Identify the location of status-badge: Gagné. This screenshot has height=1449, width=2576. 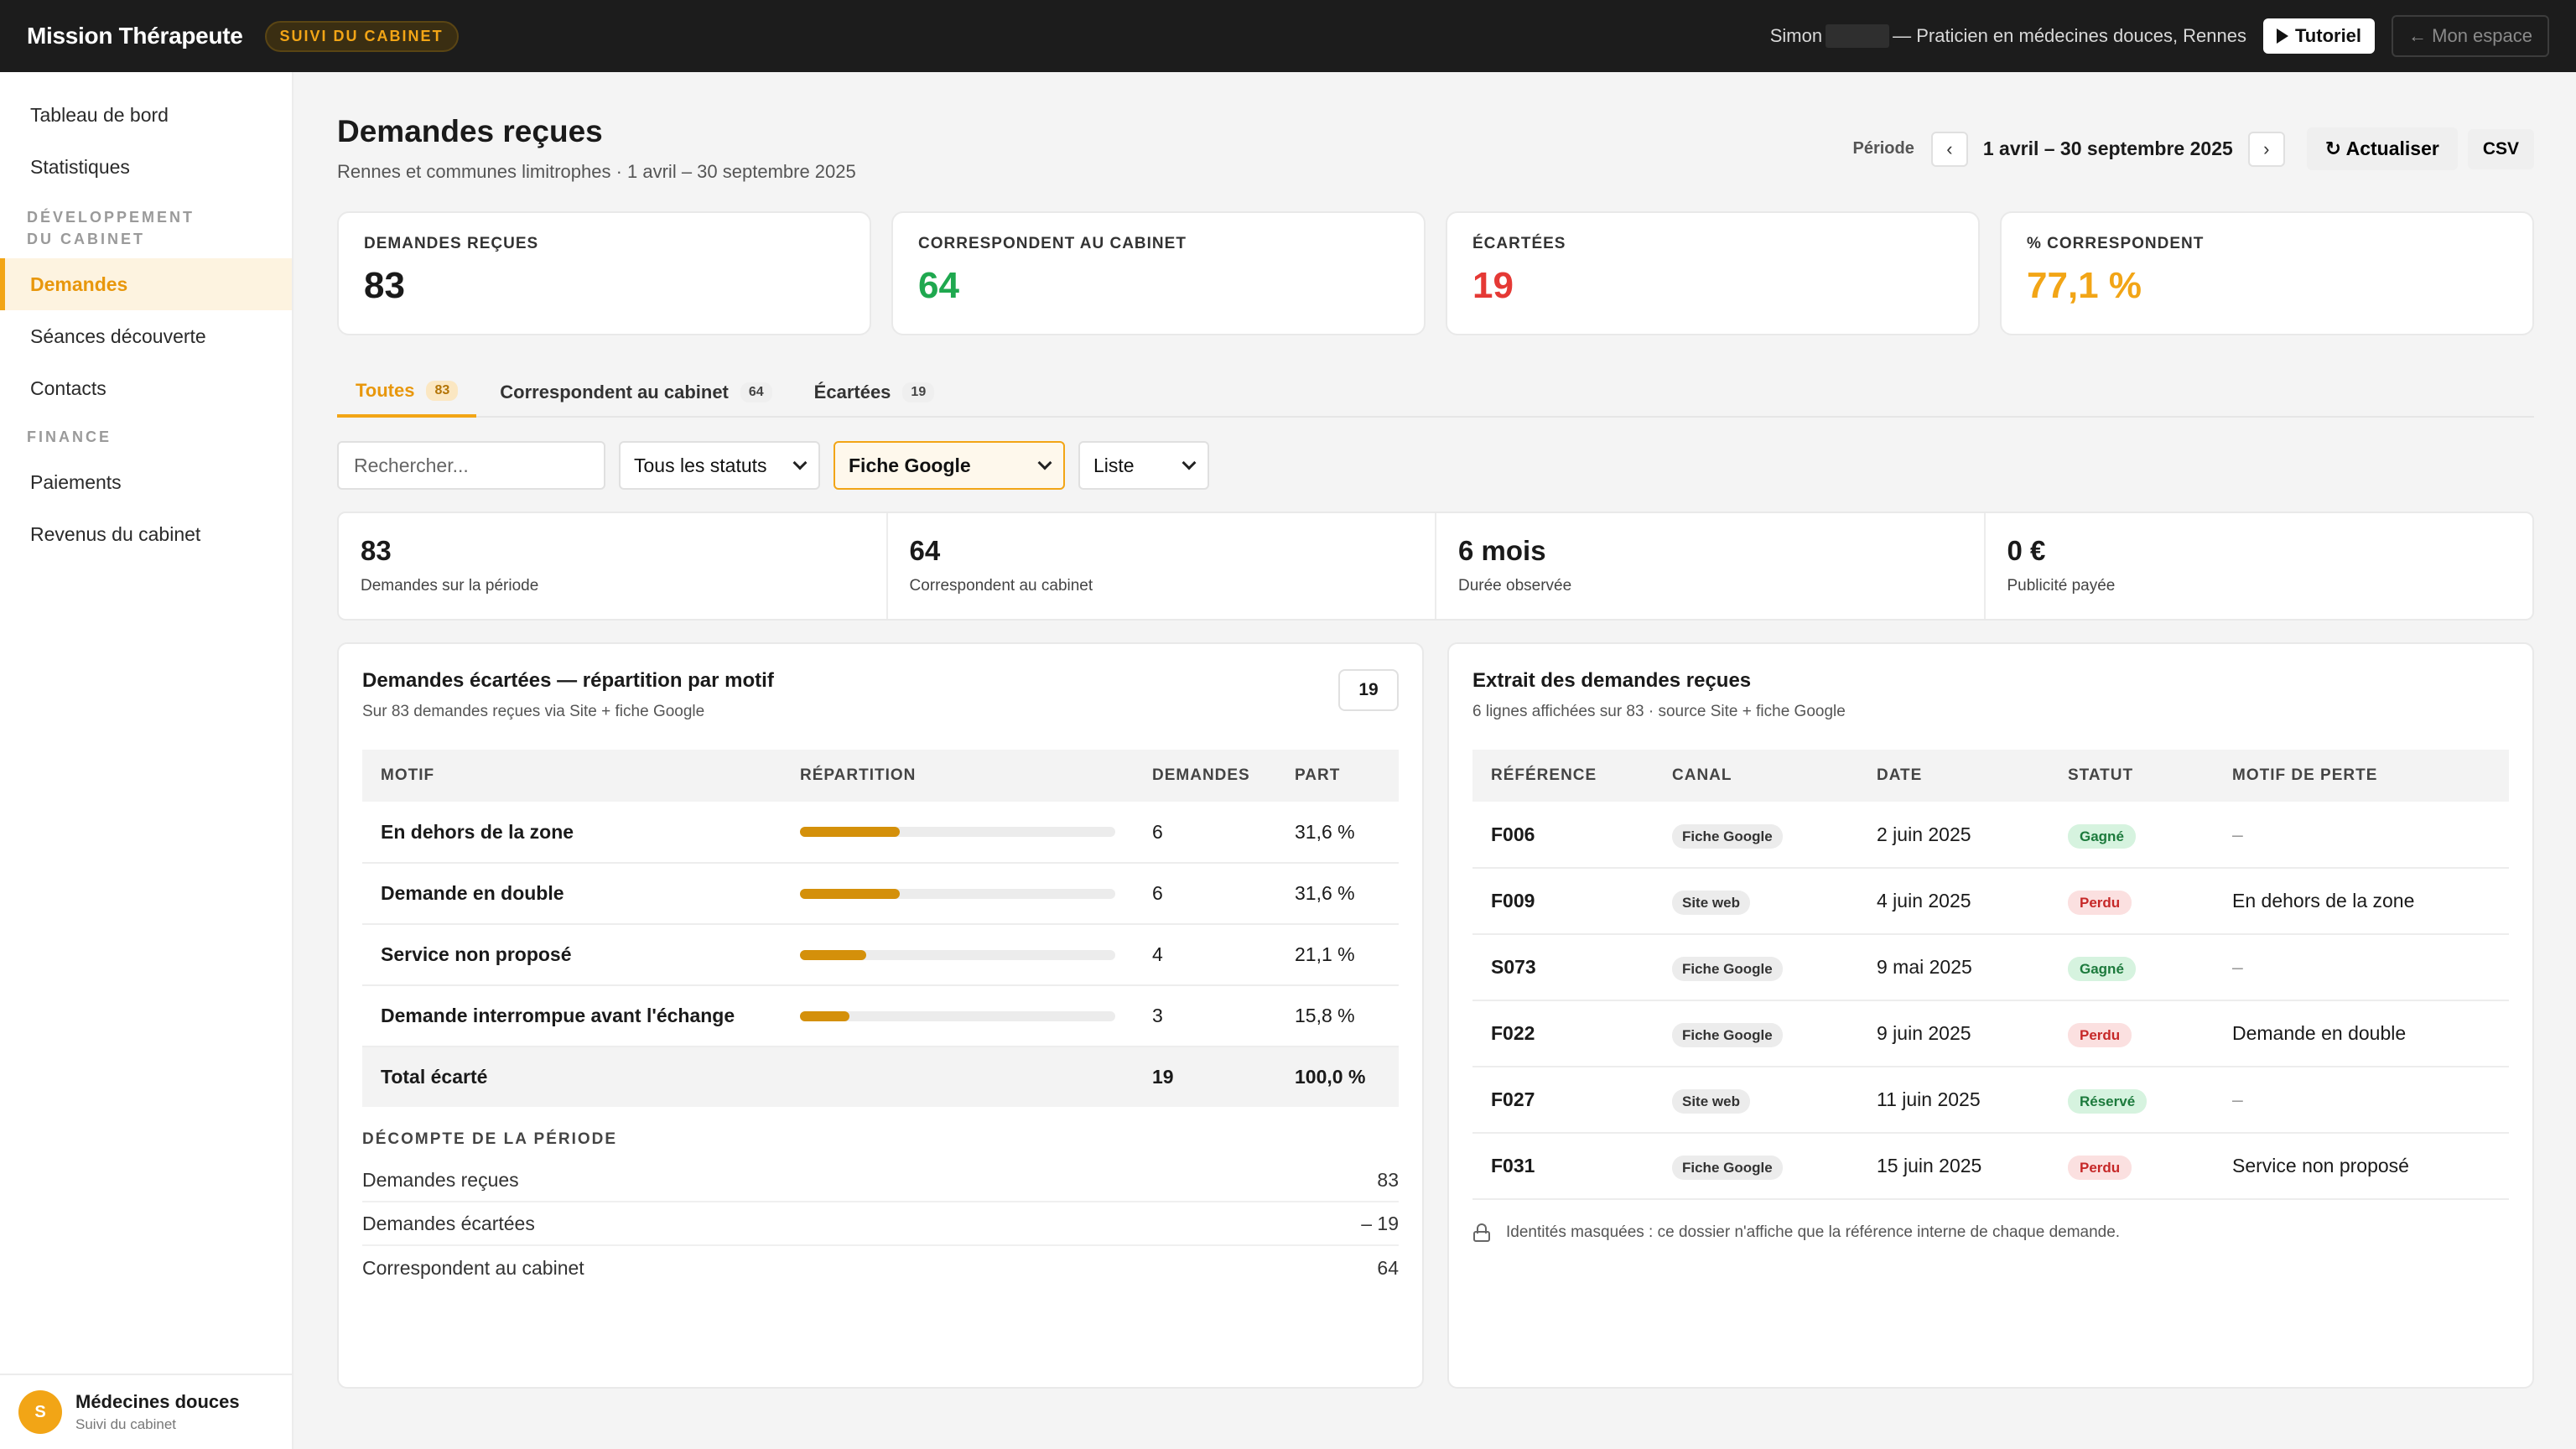
(2102, 836).